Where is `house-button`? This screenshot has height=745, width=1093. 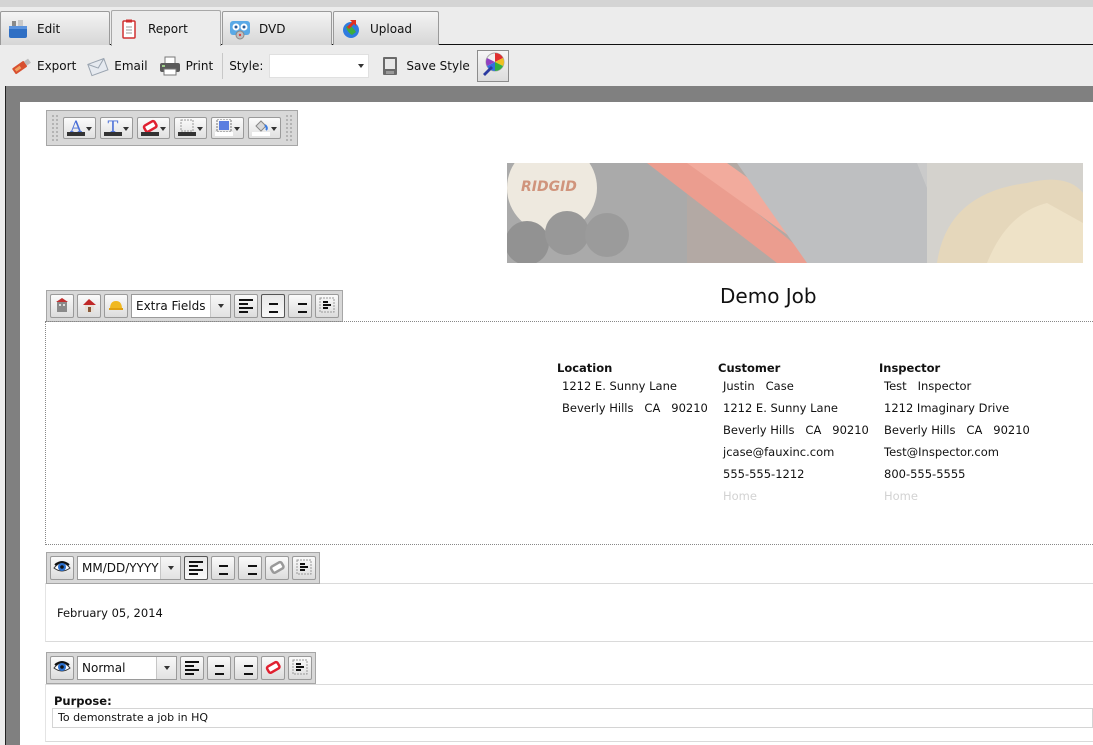
house-button is located at coordinates (89, 306).